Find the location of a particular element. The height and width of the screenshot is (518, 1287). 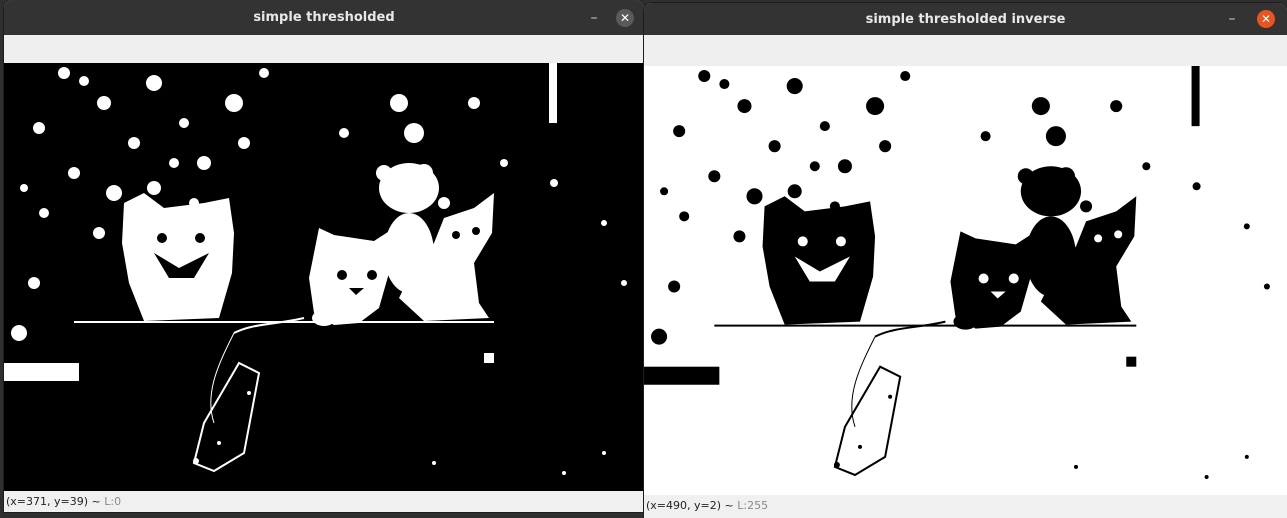

cursor-coordinates: (x=371, y=39) ~ is located at coordinates (55, 501).